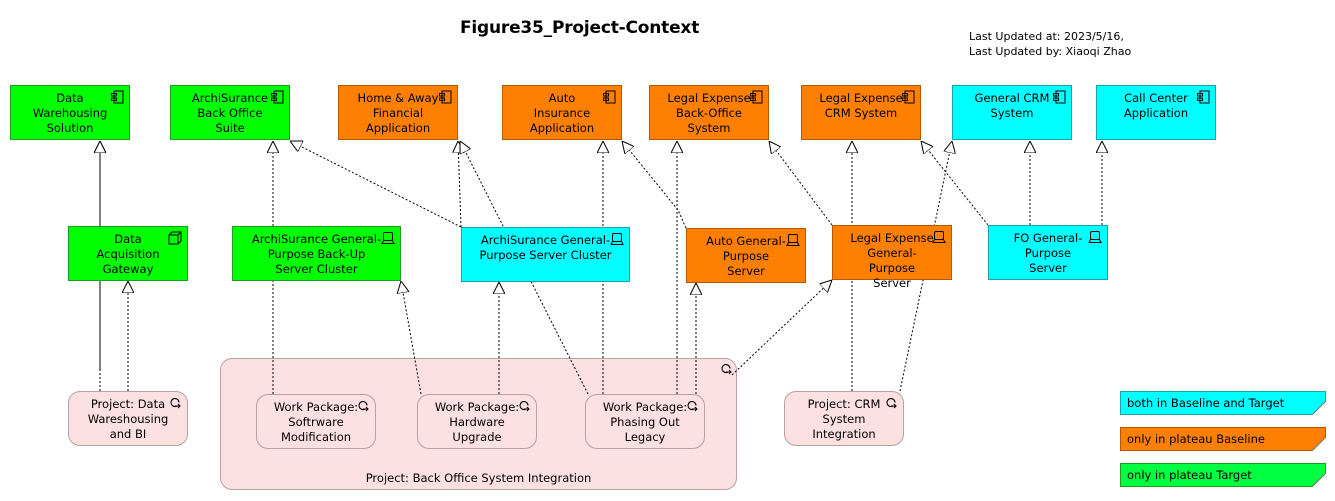  I want to click on app-archisurance-back-office-suite: ArchiSurance Back Office Suite, so click(230, 112).